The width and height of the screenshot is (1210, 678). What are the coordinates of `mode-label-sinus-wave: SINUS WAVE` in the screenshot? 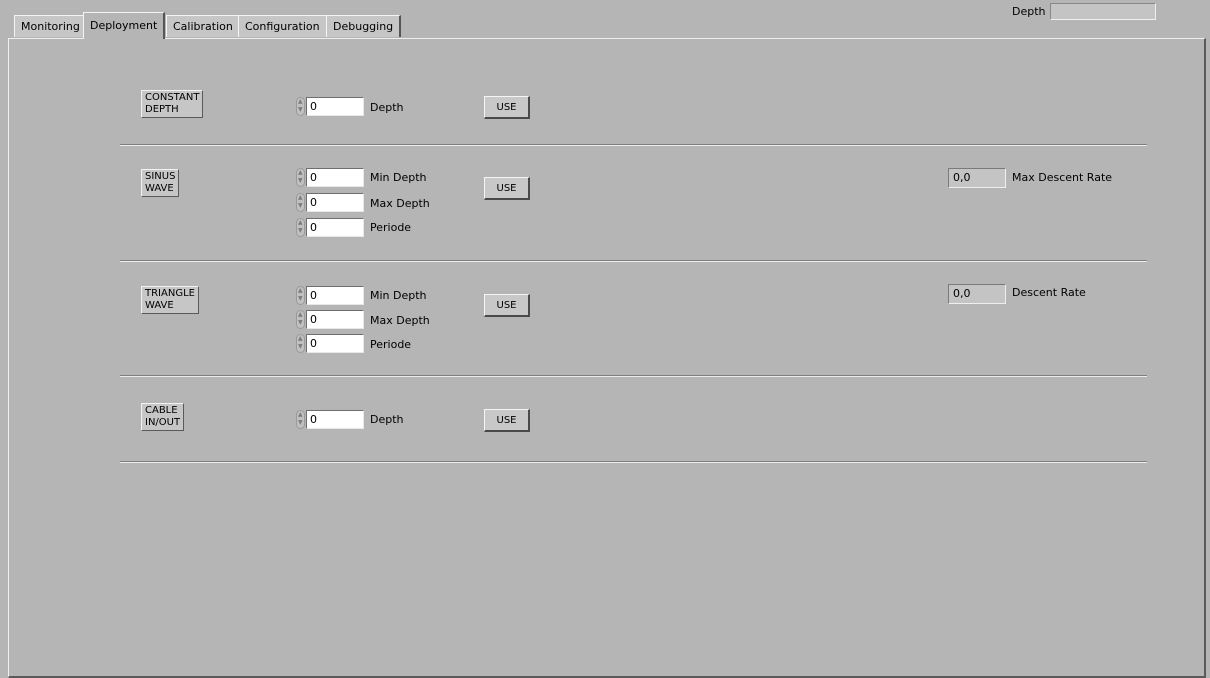 It's located at (160, 183).